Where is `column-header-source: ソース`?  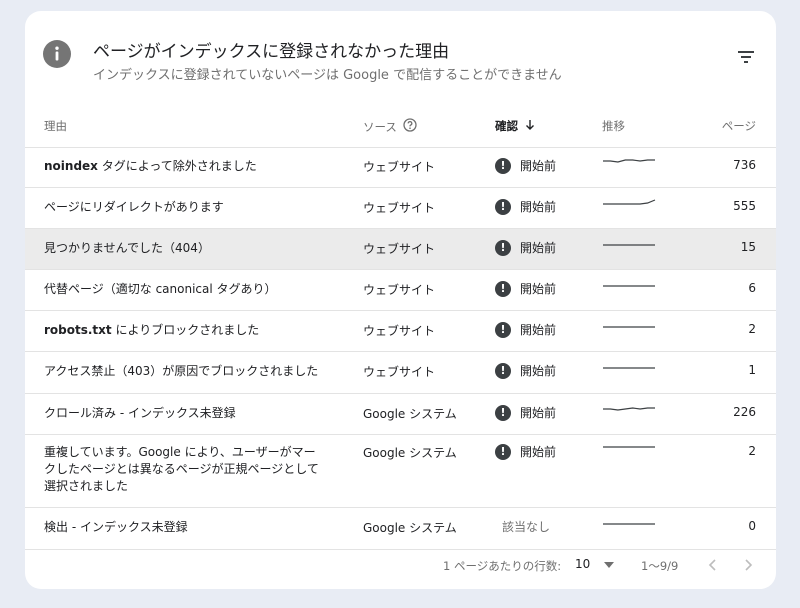 column-header-source: ソース is located at coordinates (390, 126).